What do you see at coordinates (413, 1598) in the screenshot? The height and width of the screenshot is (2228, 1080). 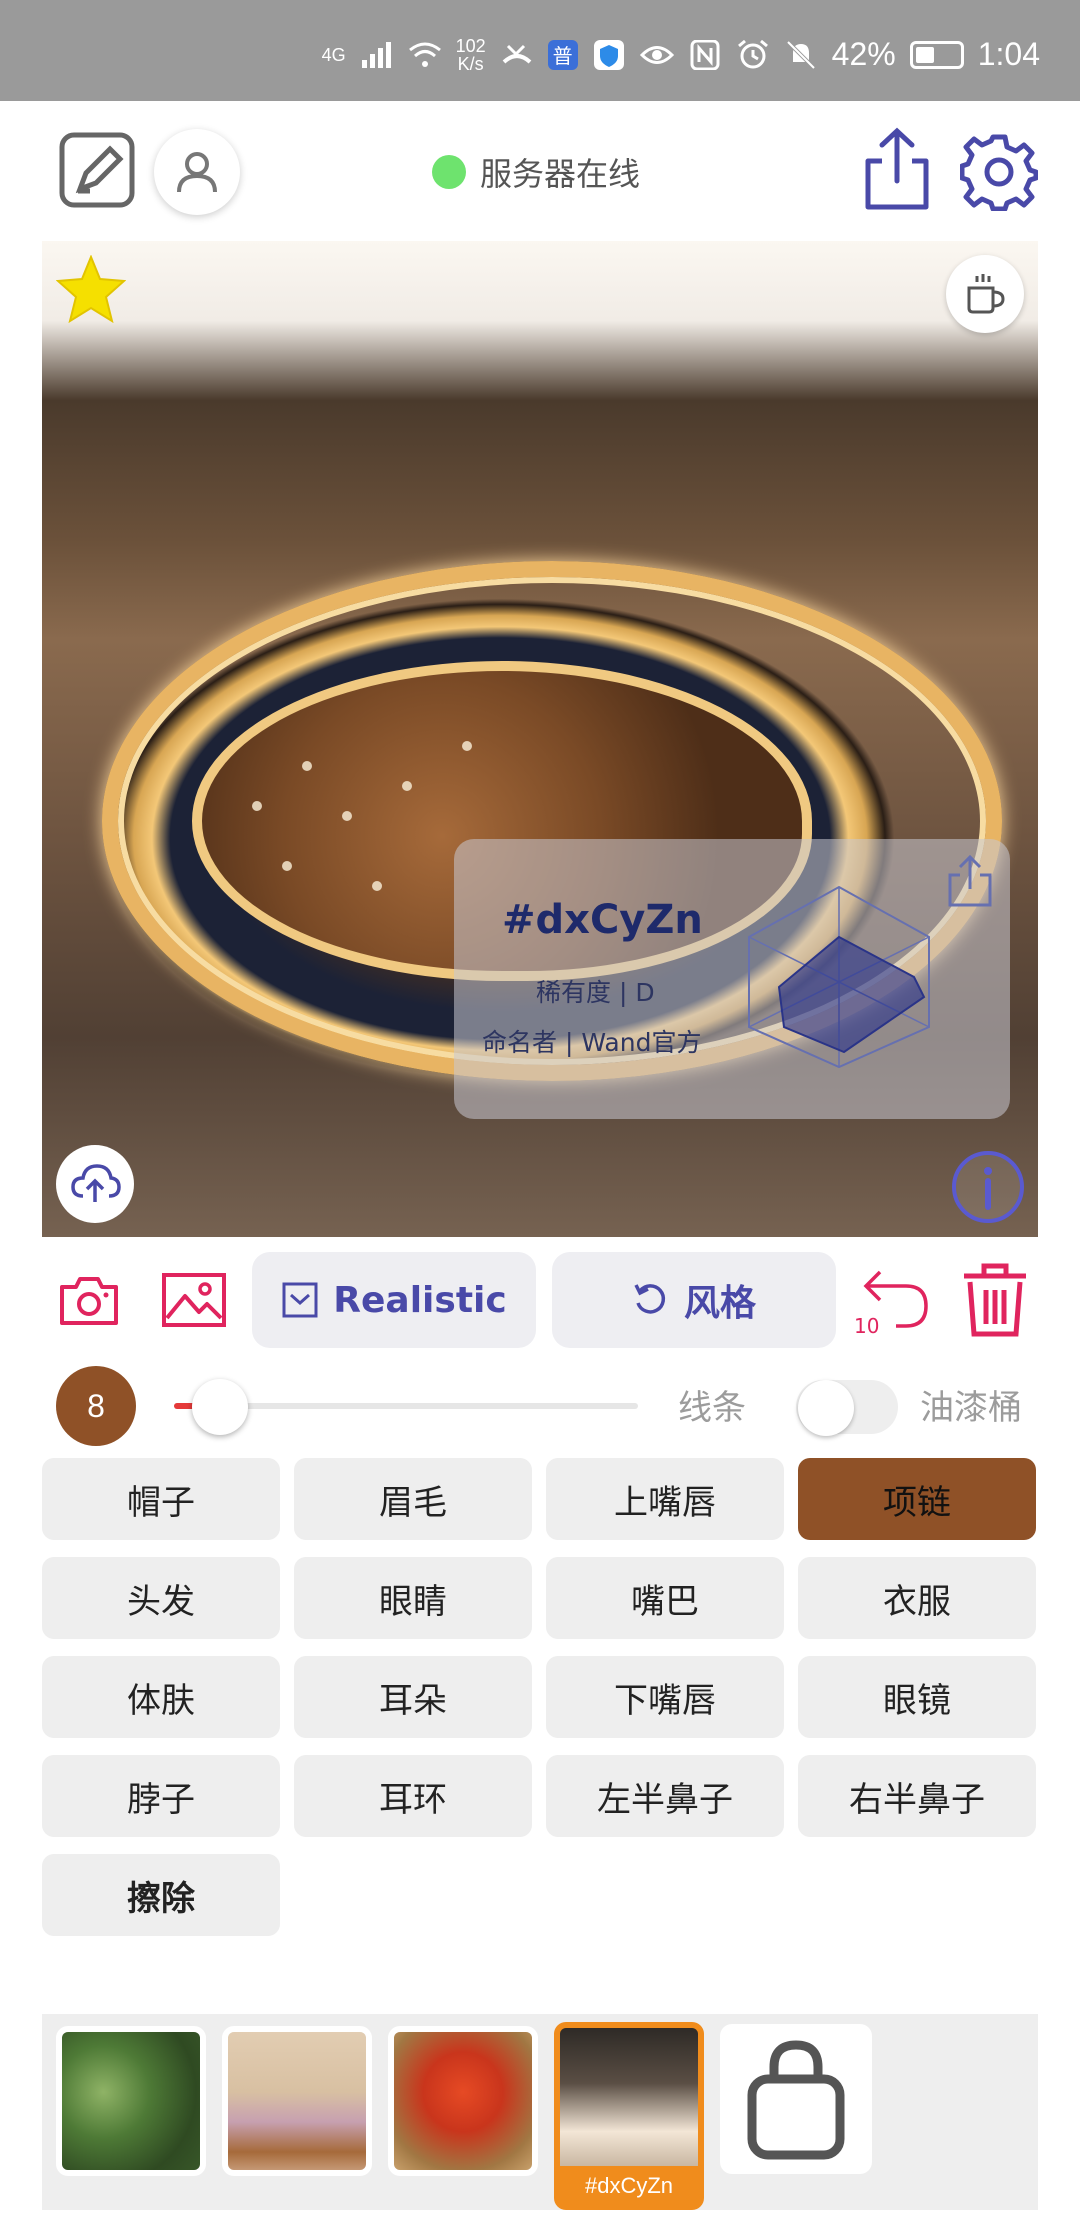 I see `part-chip: 眼睛` at bounding box center [413, 1598].